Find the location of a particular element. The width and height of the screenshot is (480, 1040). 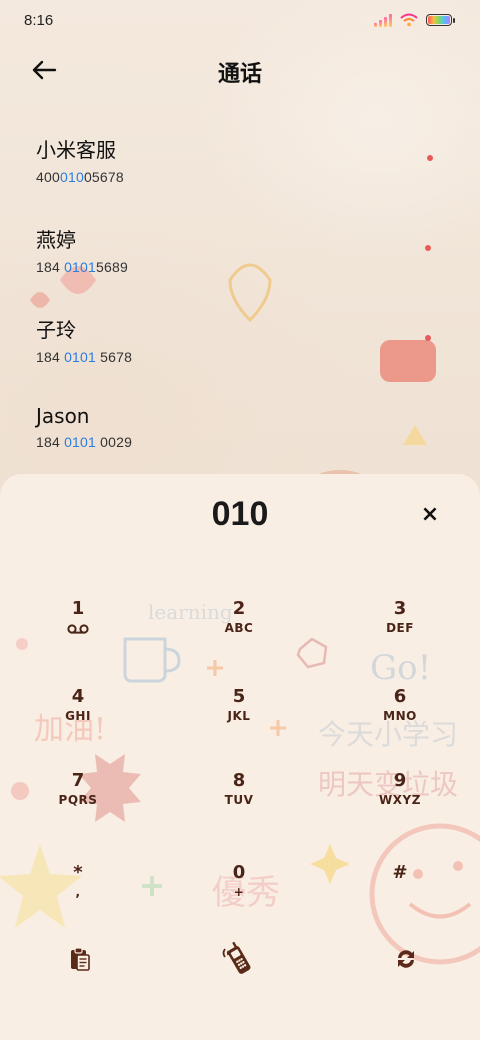

key-2: 2 ABC is located at coordinates (239, 630).